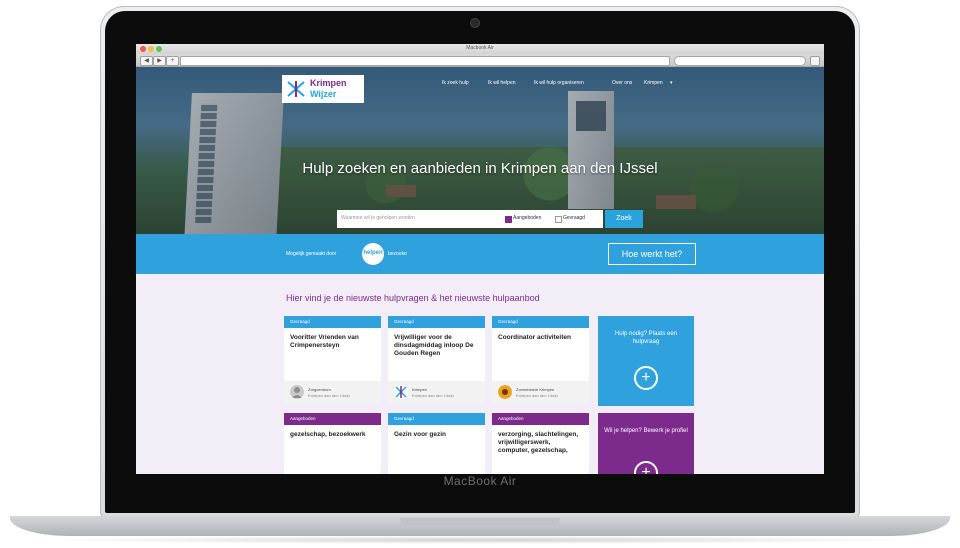  I want to click on browser-settings-button, so click(815, 61).